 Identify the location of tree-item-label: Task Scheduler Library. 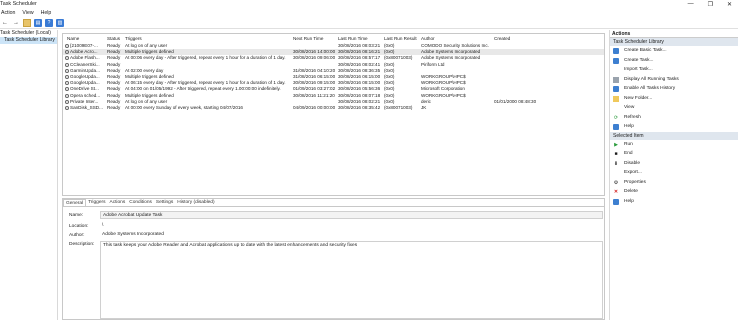
(29, 40).